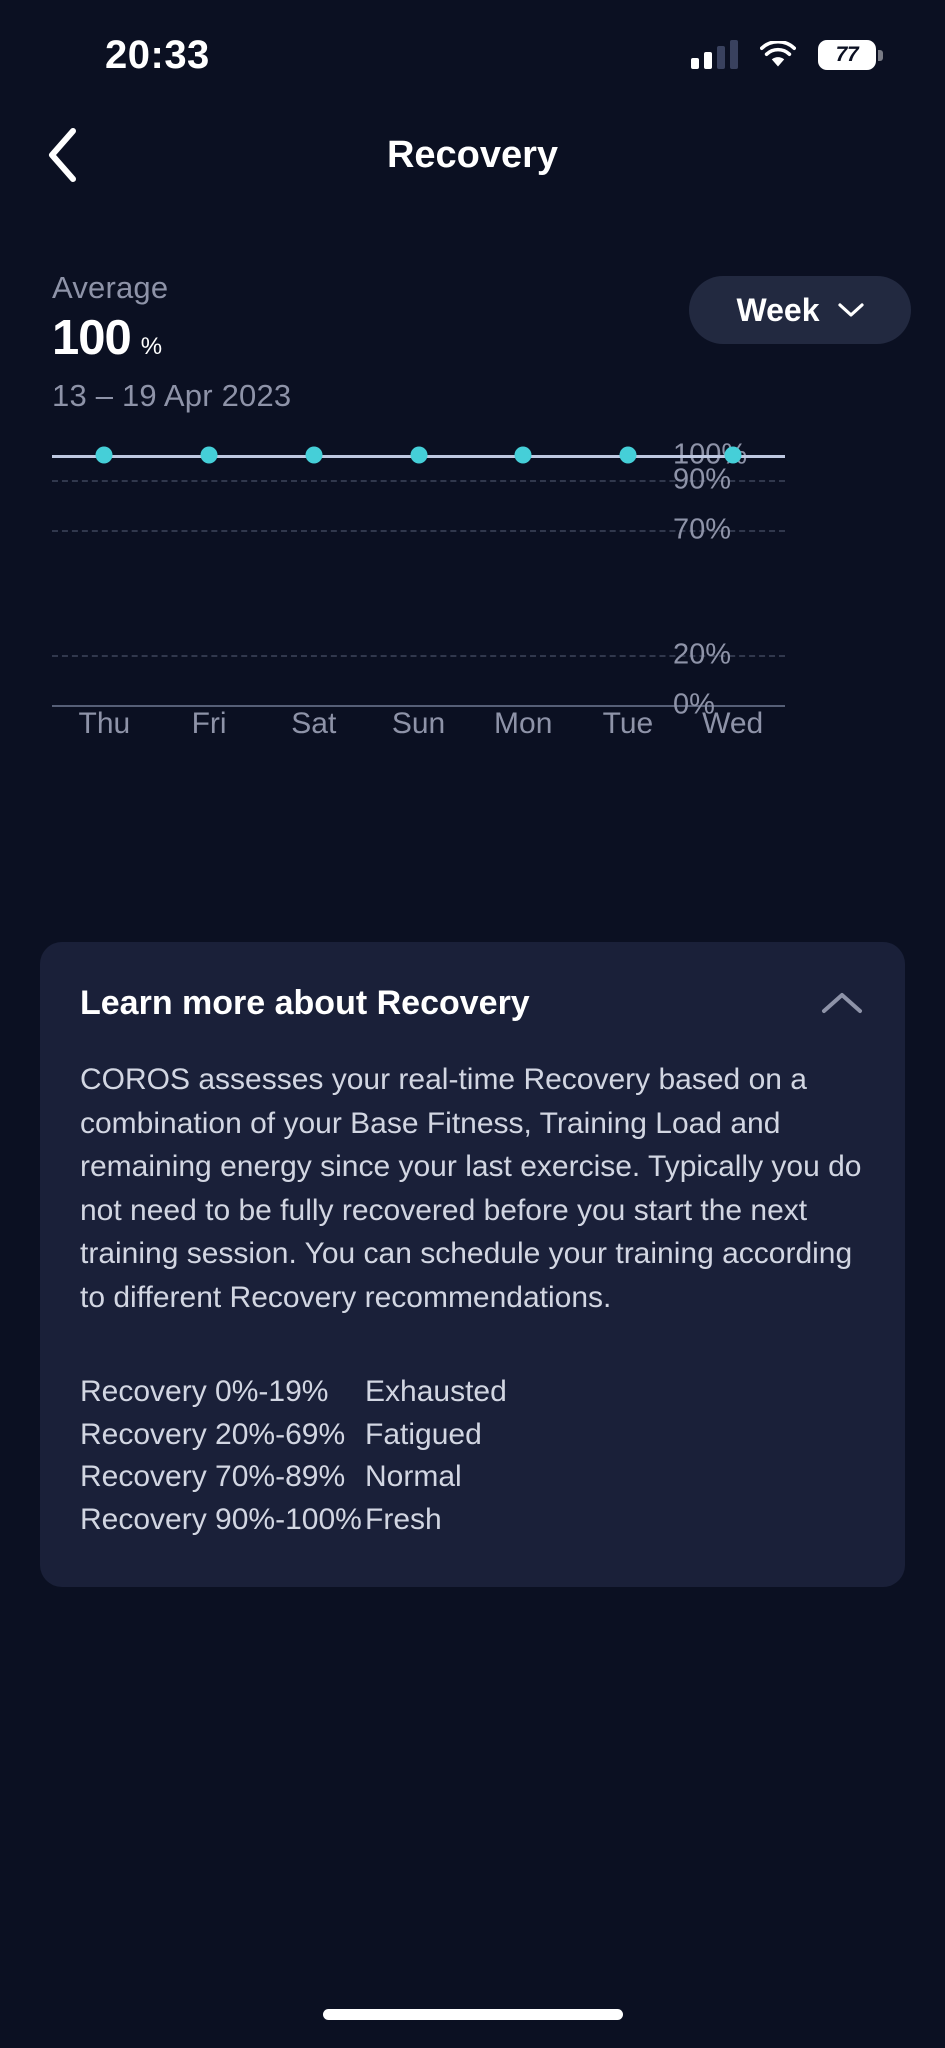  I want to click on recovery-range-label: Fatigued, so click(423, 1434).